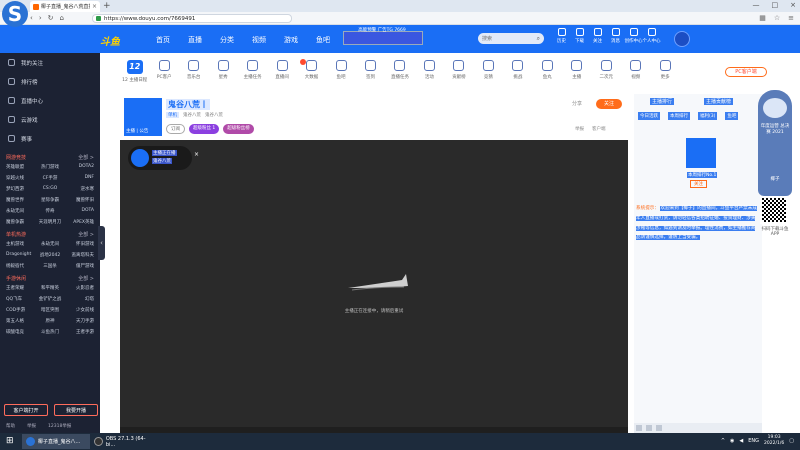 This screenshot has width=800, height=450. What do you see at coordinates (163, 40) in the screenshot?
I see `nav-home: 首页` at bounding box center [163, 40].